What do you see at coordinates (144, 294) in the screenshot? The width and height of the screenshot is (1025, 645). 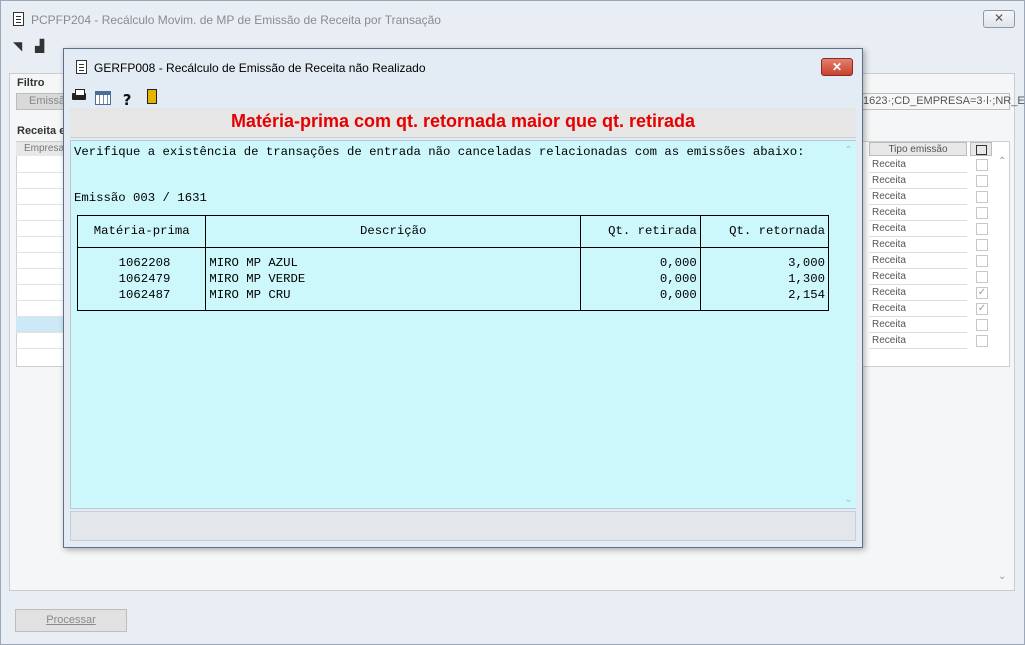 I see `material-code: 1062487` at bounding box center [144, 294].